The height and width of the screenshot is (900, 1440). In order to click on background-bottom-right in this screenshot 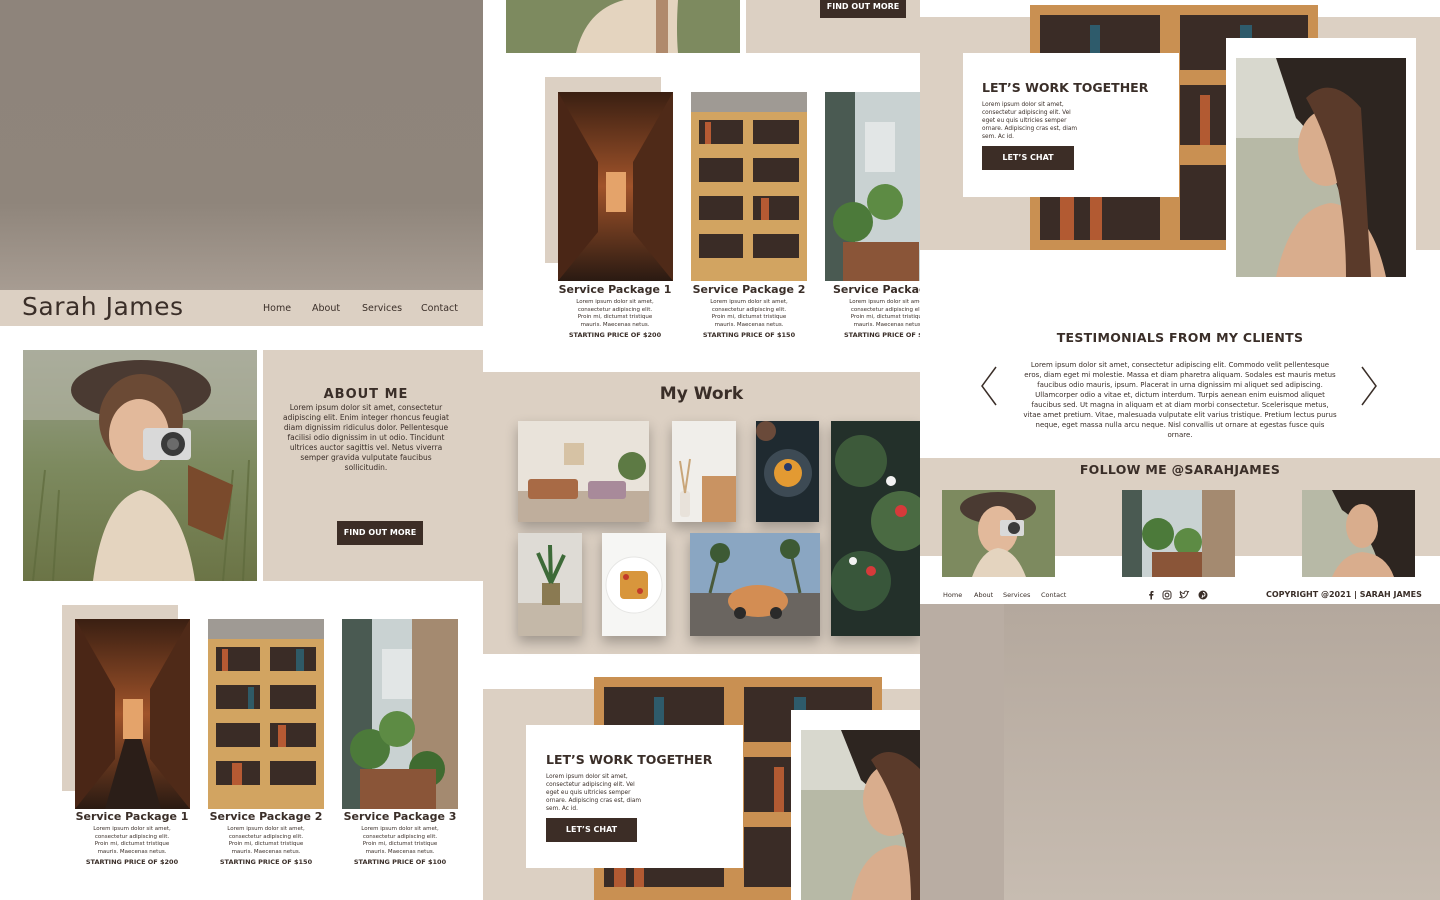, I will do `click(1222, 752)`.